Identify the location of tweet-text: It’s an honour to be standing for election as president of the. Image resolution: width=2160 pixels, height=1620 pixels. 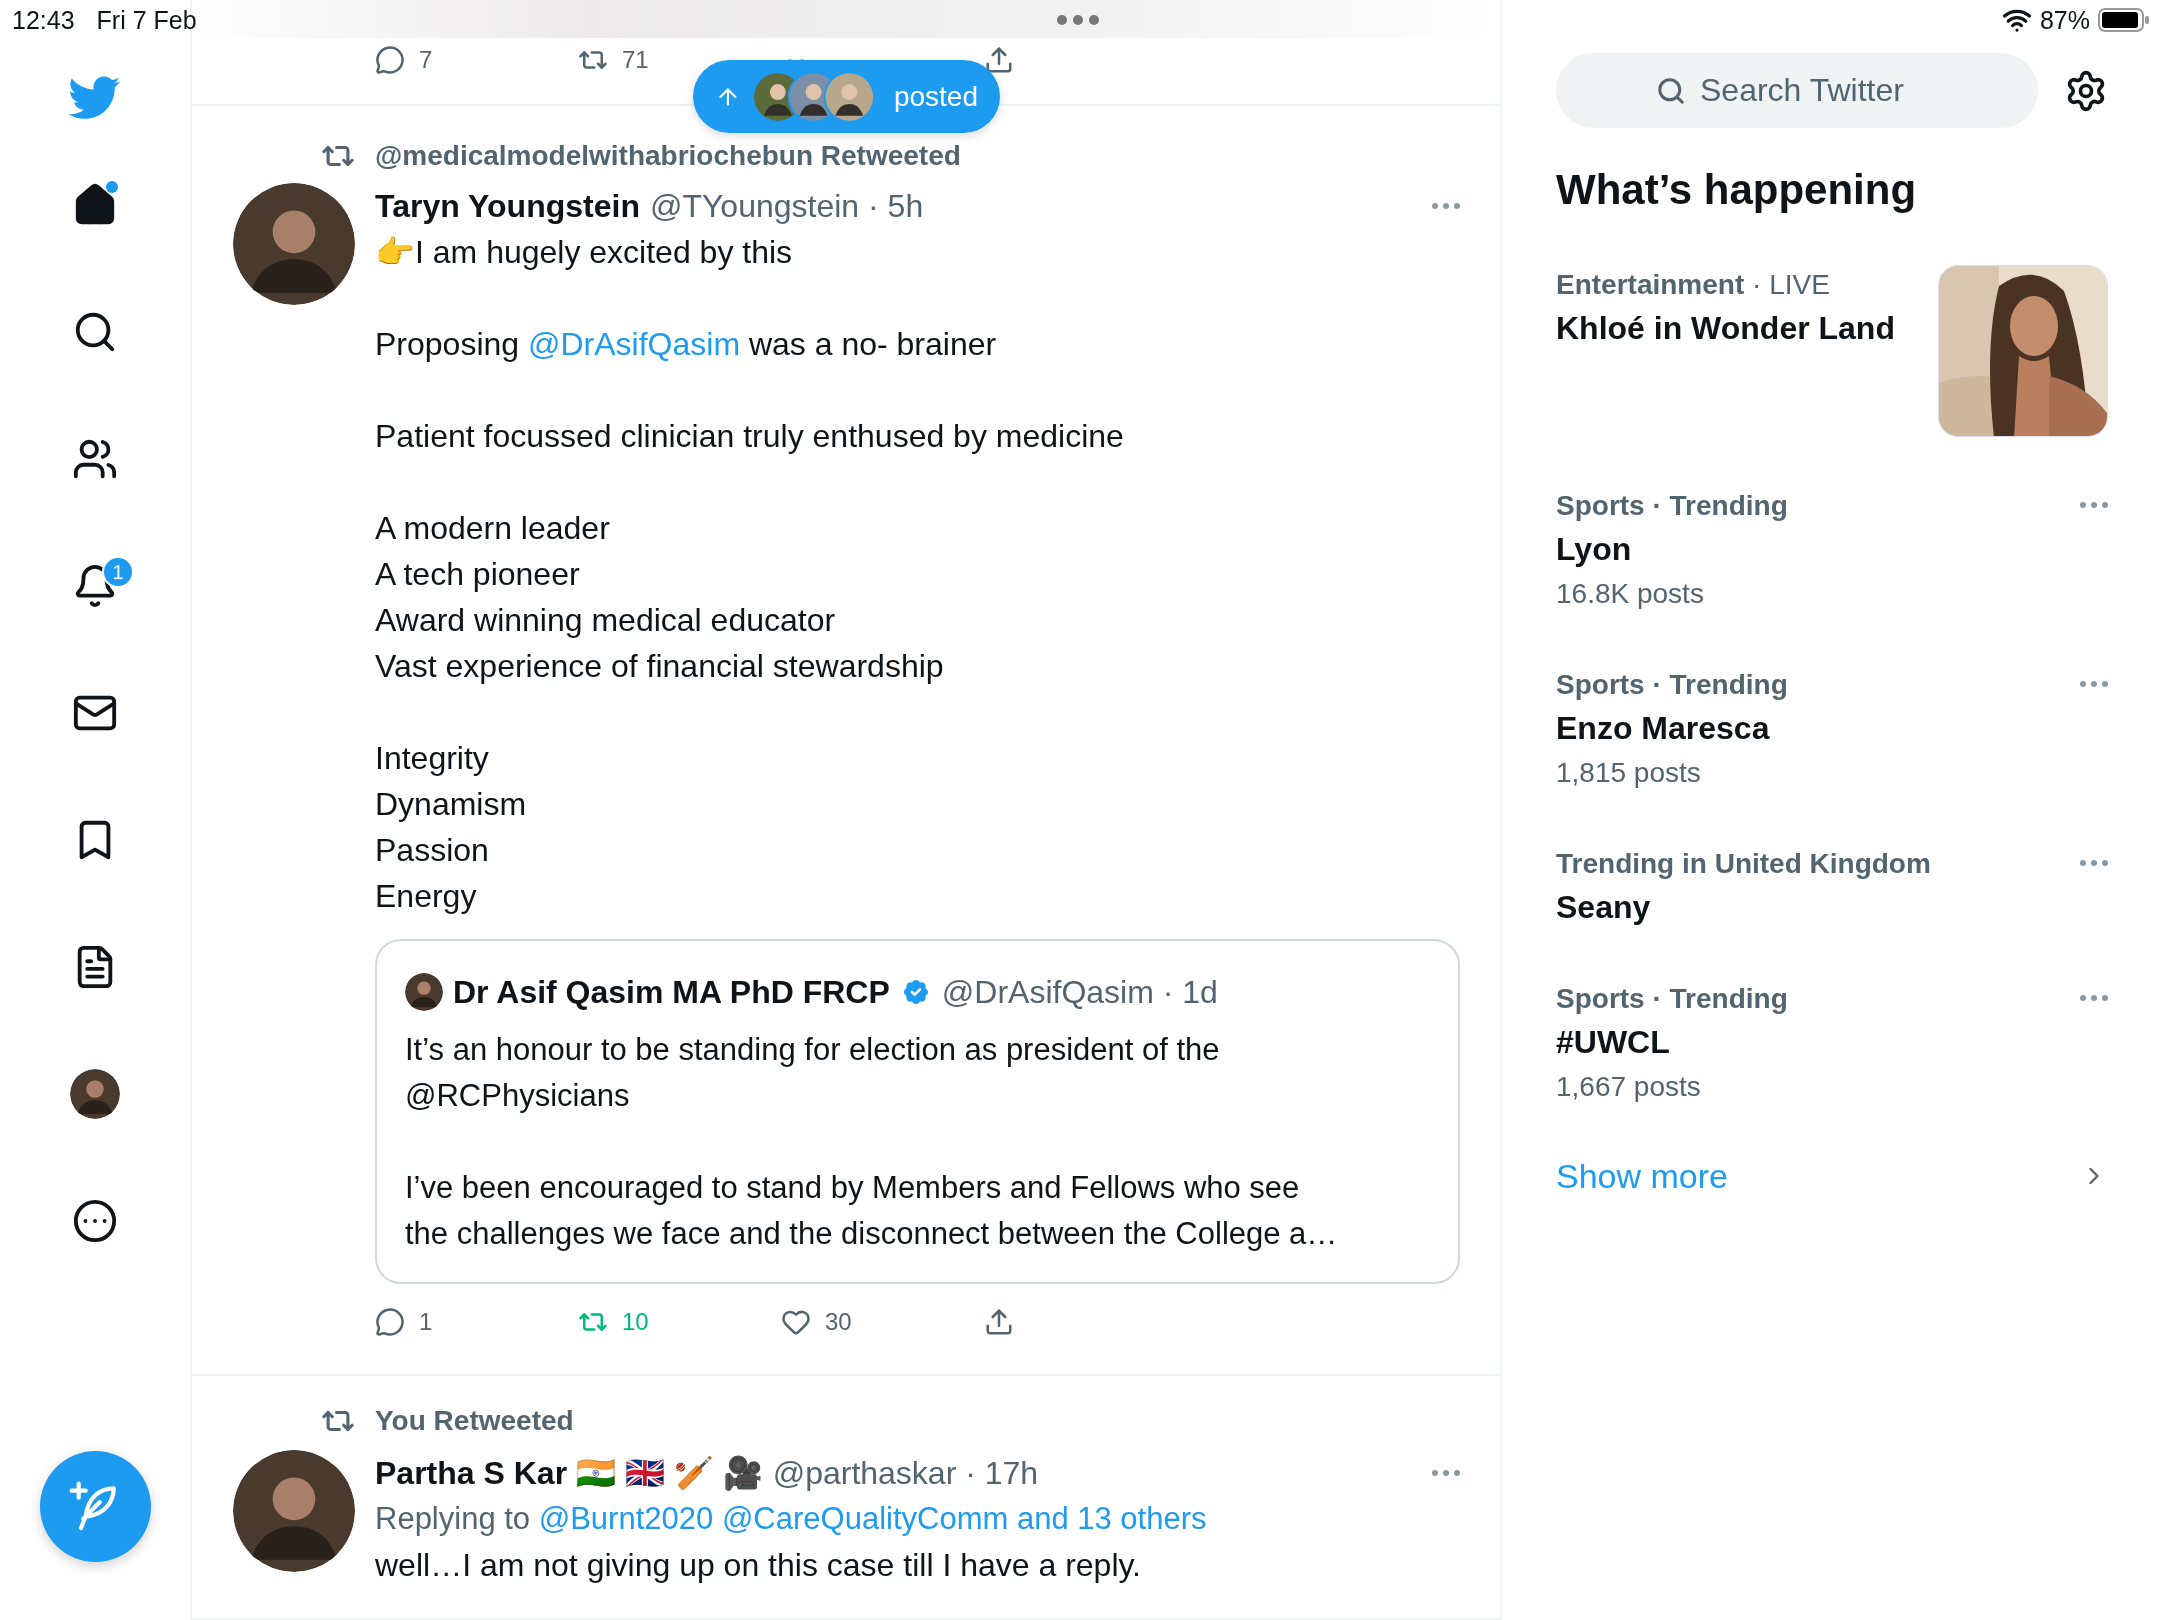
(813, 1050).